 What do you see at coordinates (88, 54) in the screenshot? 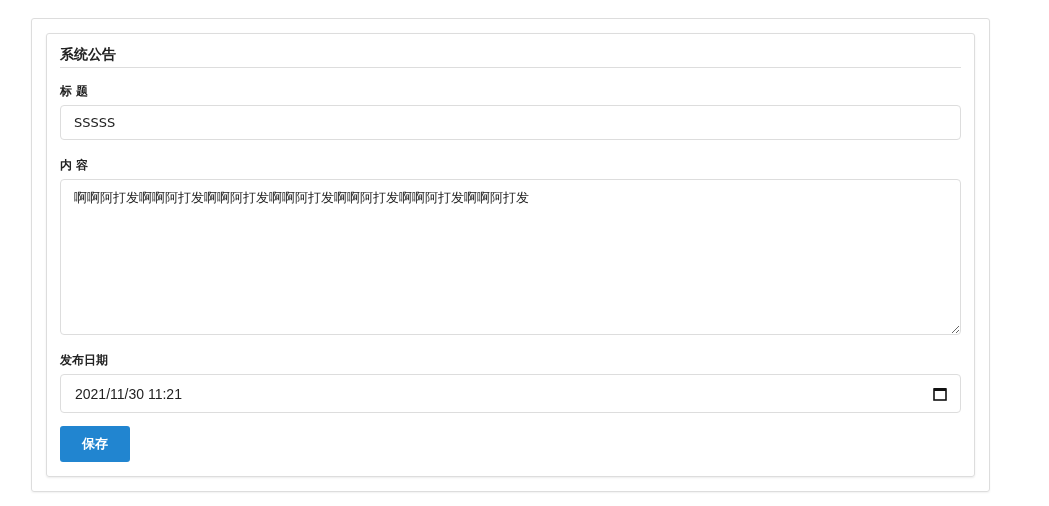
I see `panel-title: 系统公告` at bounding box center [88, 54].